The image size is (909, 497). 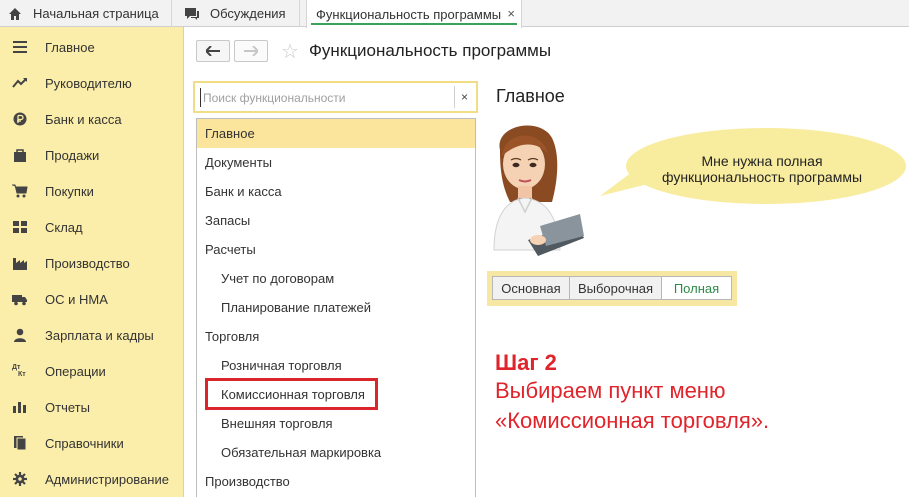 I want to click on chat-icon, so click(x=192, y=14).